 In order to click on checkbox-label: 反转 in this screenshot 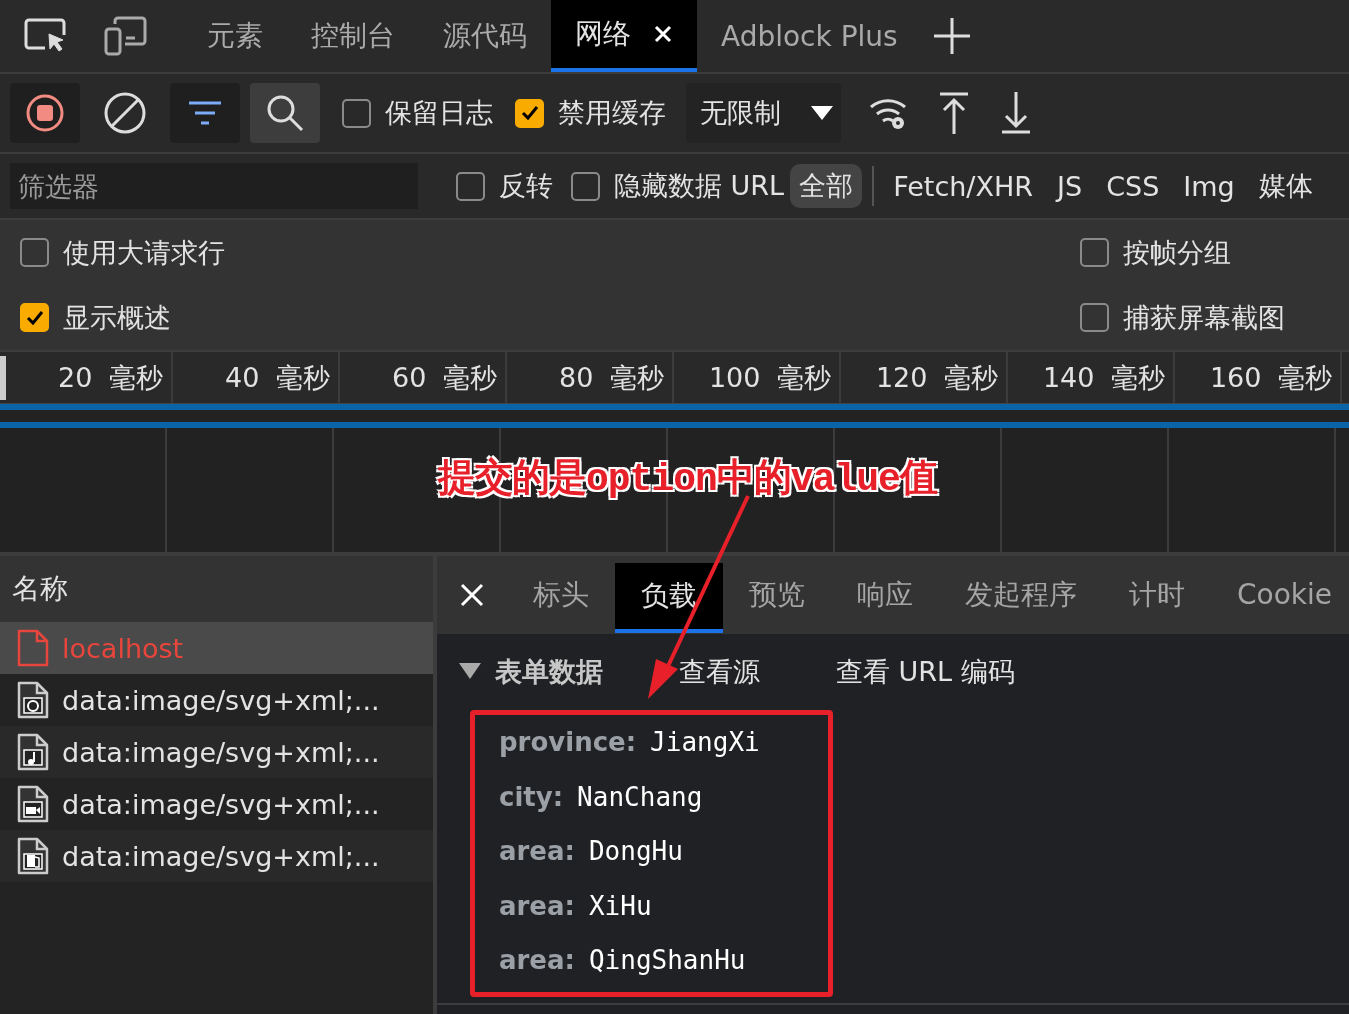, I will do `click(526, 186)`.